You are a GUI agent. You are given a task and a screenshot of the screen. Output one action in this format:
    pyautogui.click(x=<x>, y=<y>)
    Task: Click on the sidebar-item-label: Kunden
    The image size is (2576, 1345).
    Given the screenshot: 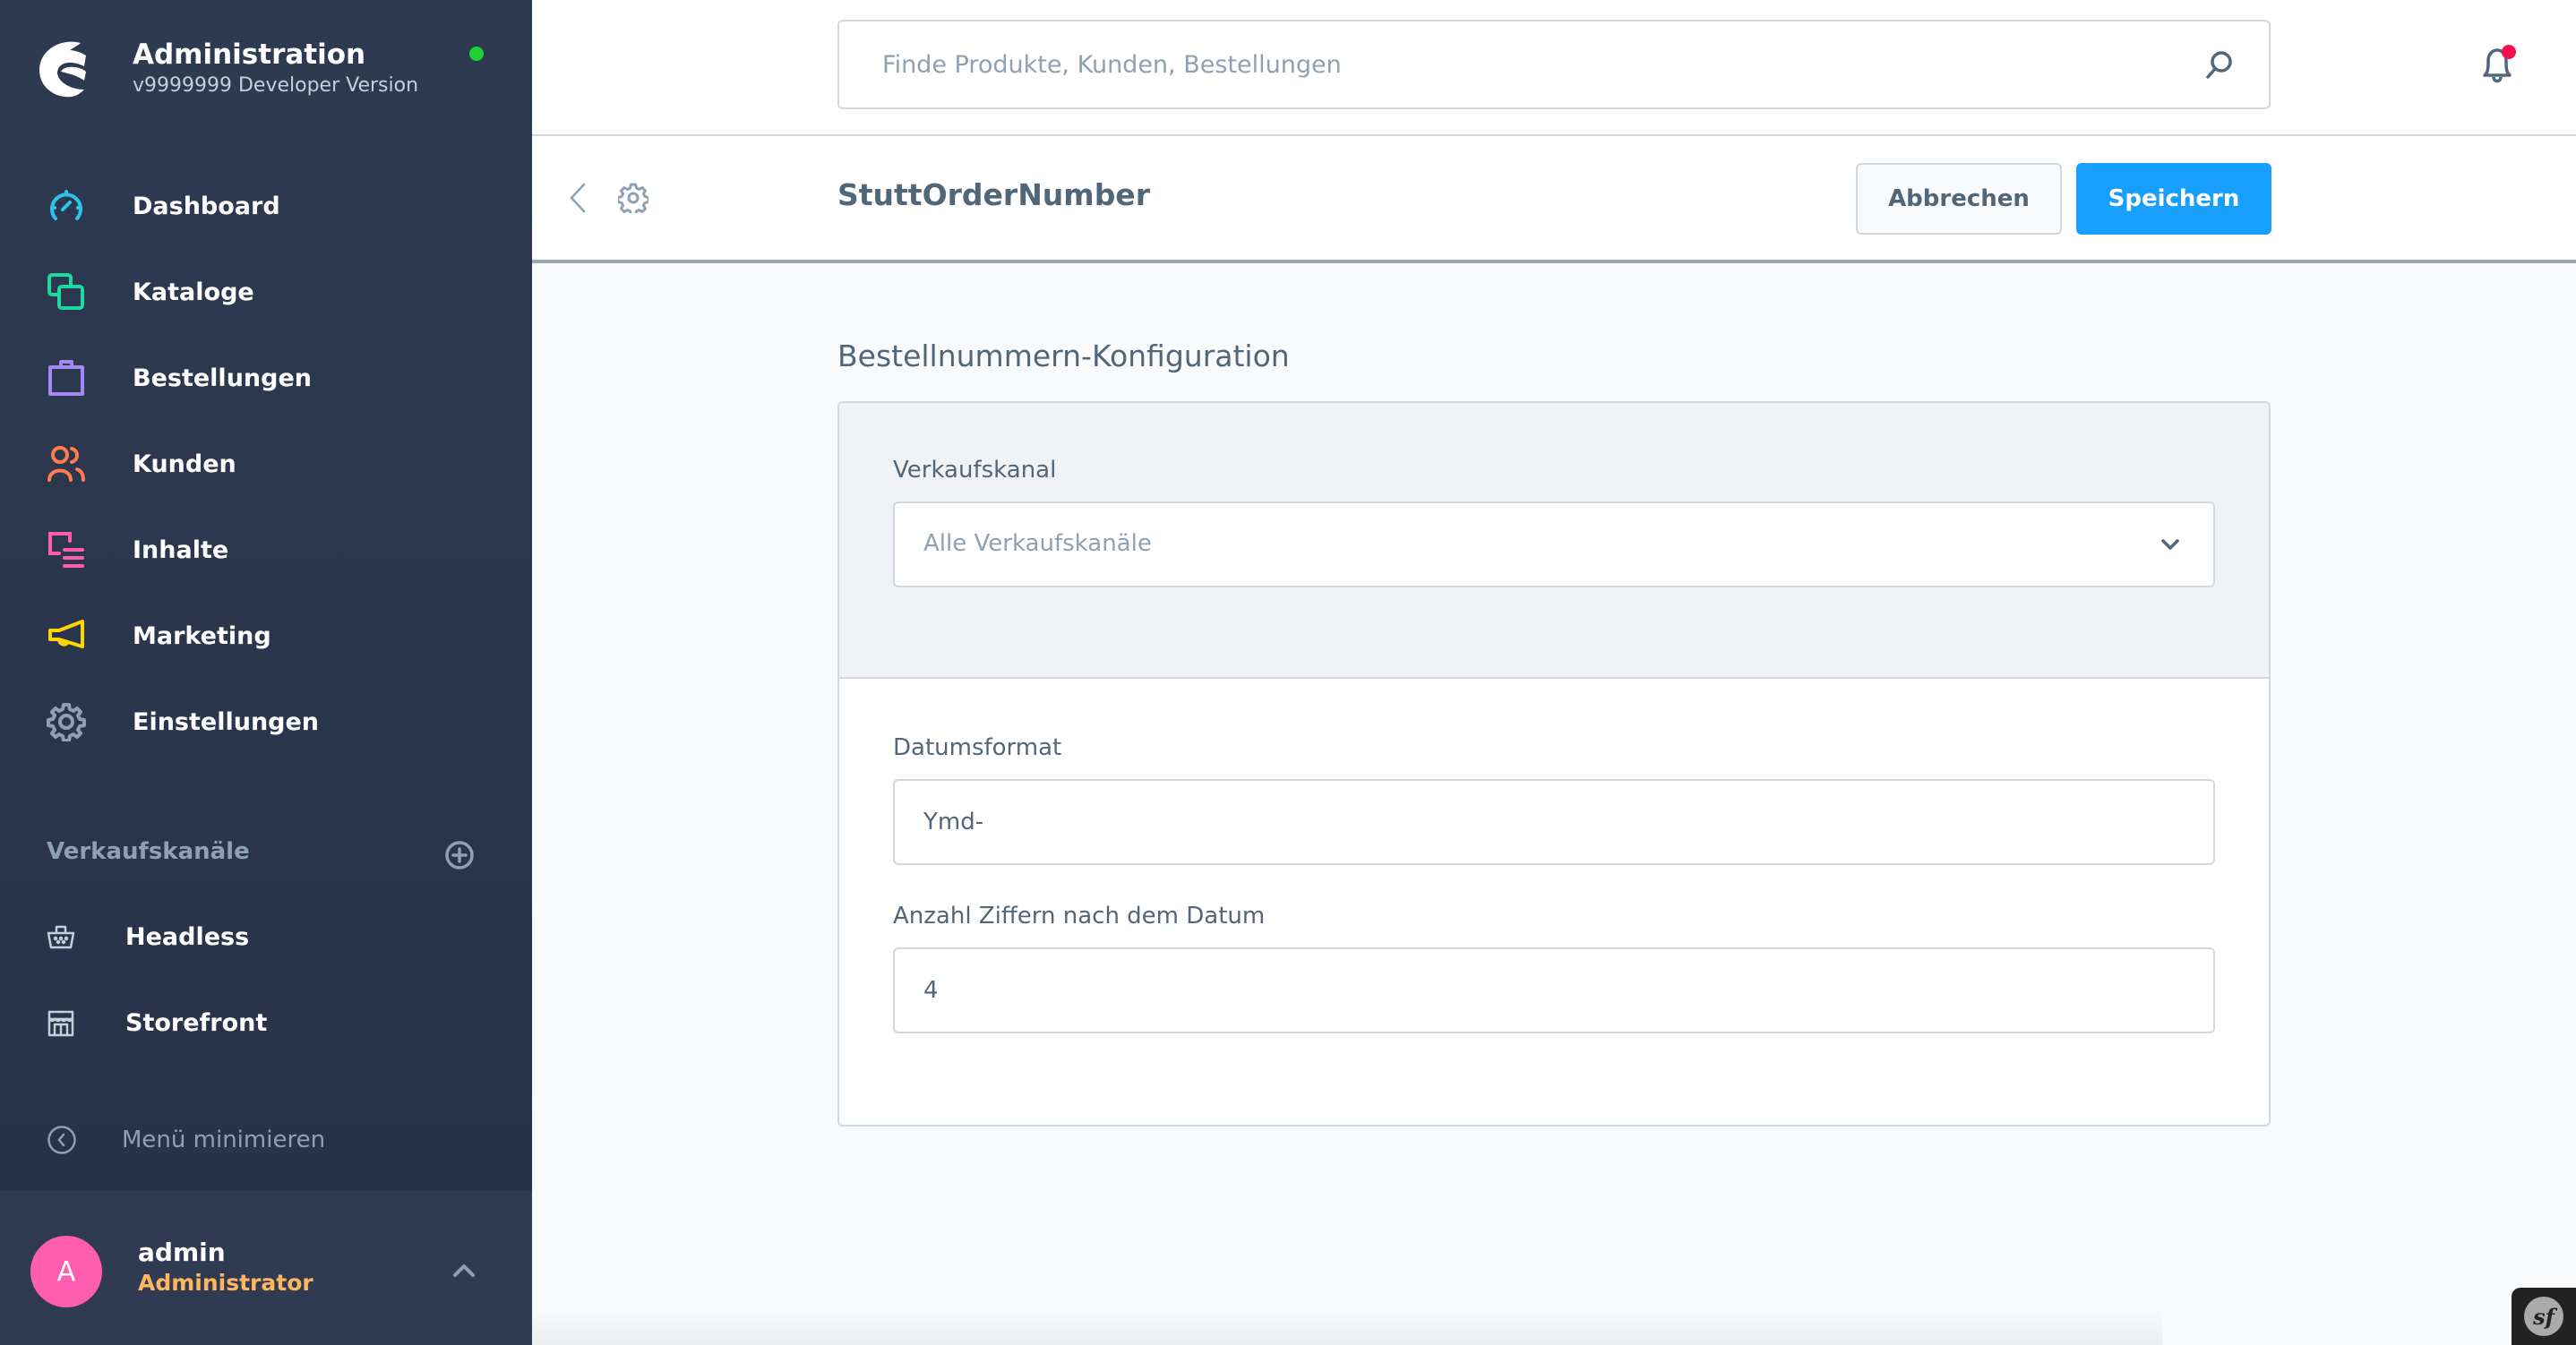 What is the action you would take?
    pyautogui.click(x=184, y=464)
    